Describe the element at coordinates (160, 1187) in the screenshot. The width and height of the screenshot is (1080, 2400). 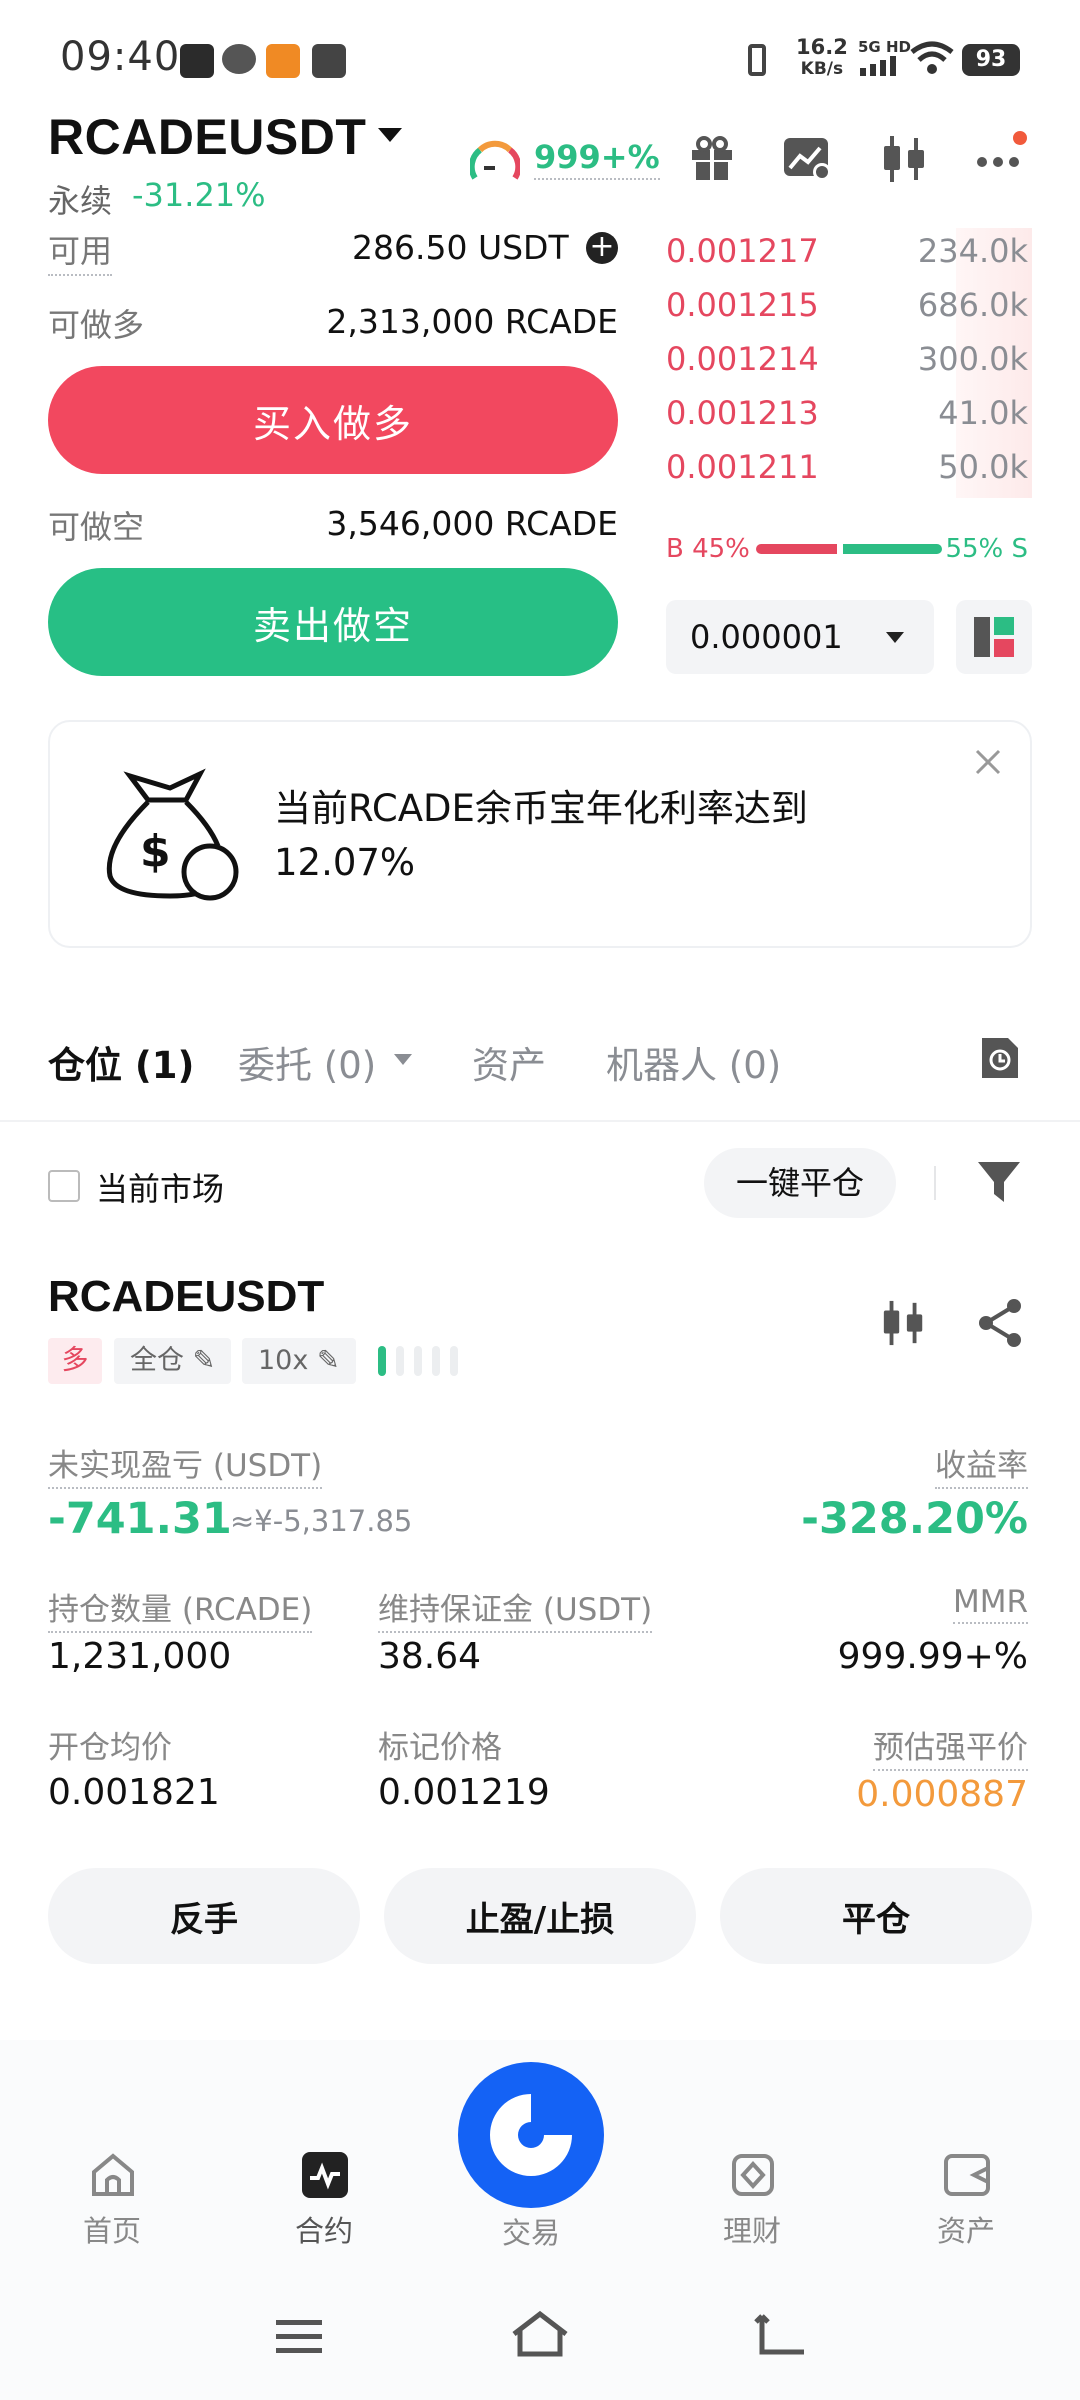
I see `current-market-label: 当前市场` at that location.